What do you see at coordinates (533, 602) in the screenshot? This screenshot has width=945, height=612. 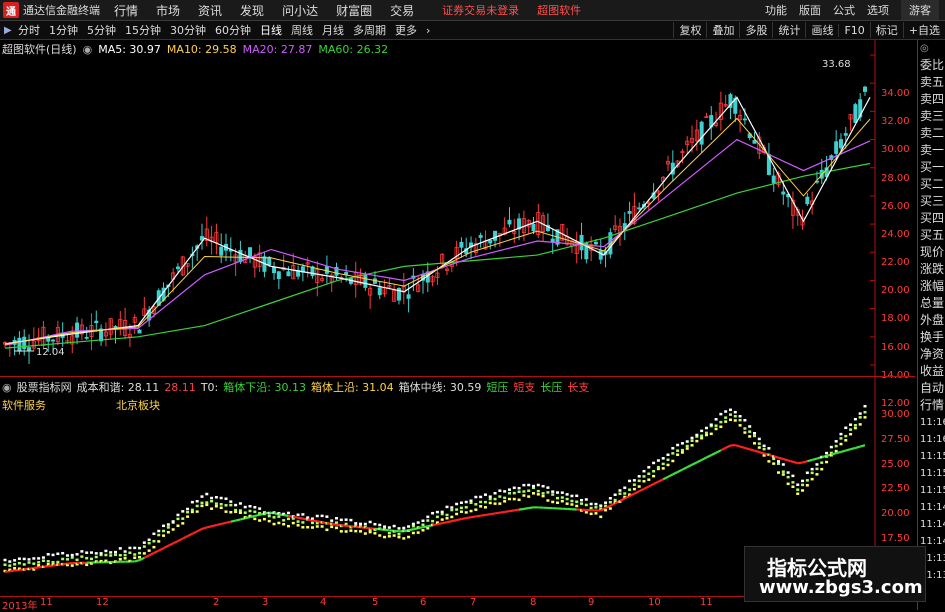 I see `date-label: 8` at bounding box center [533, 602].